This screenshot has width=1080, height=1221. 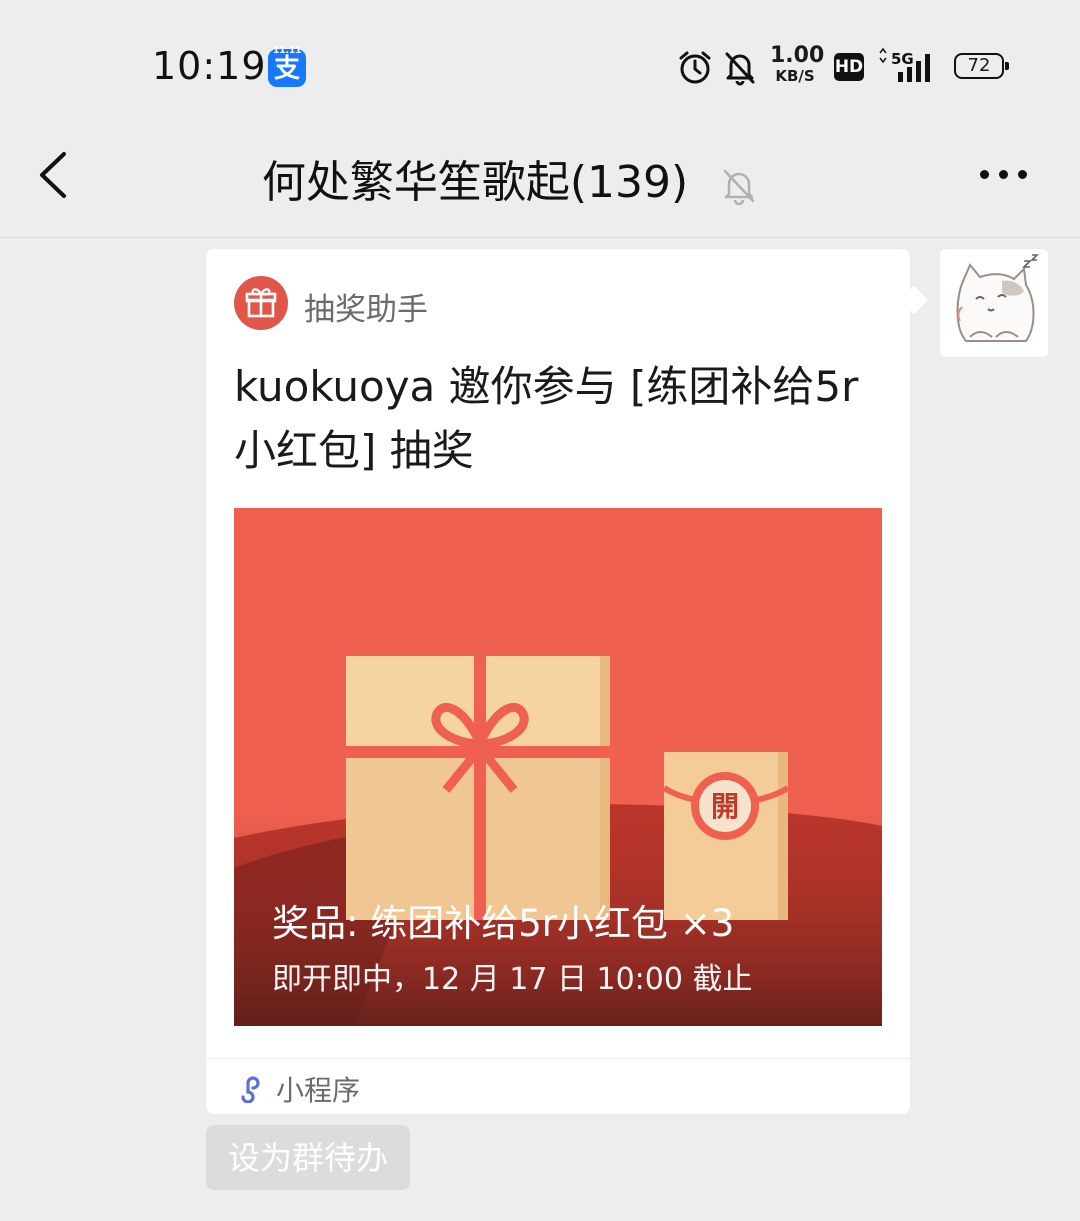 What do you see at coordinates (739, 187) in the screenshot?
I see `muted-bell-icon` at bounding box center [739, 187].